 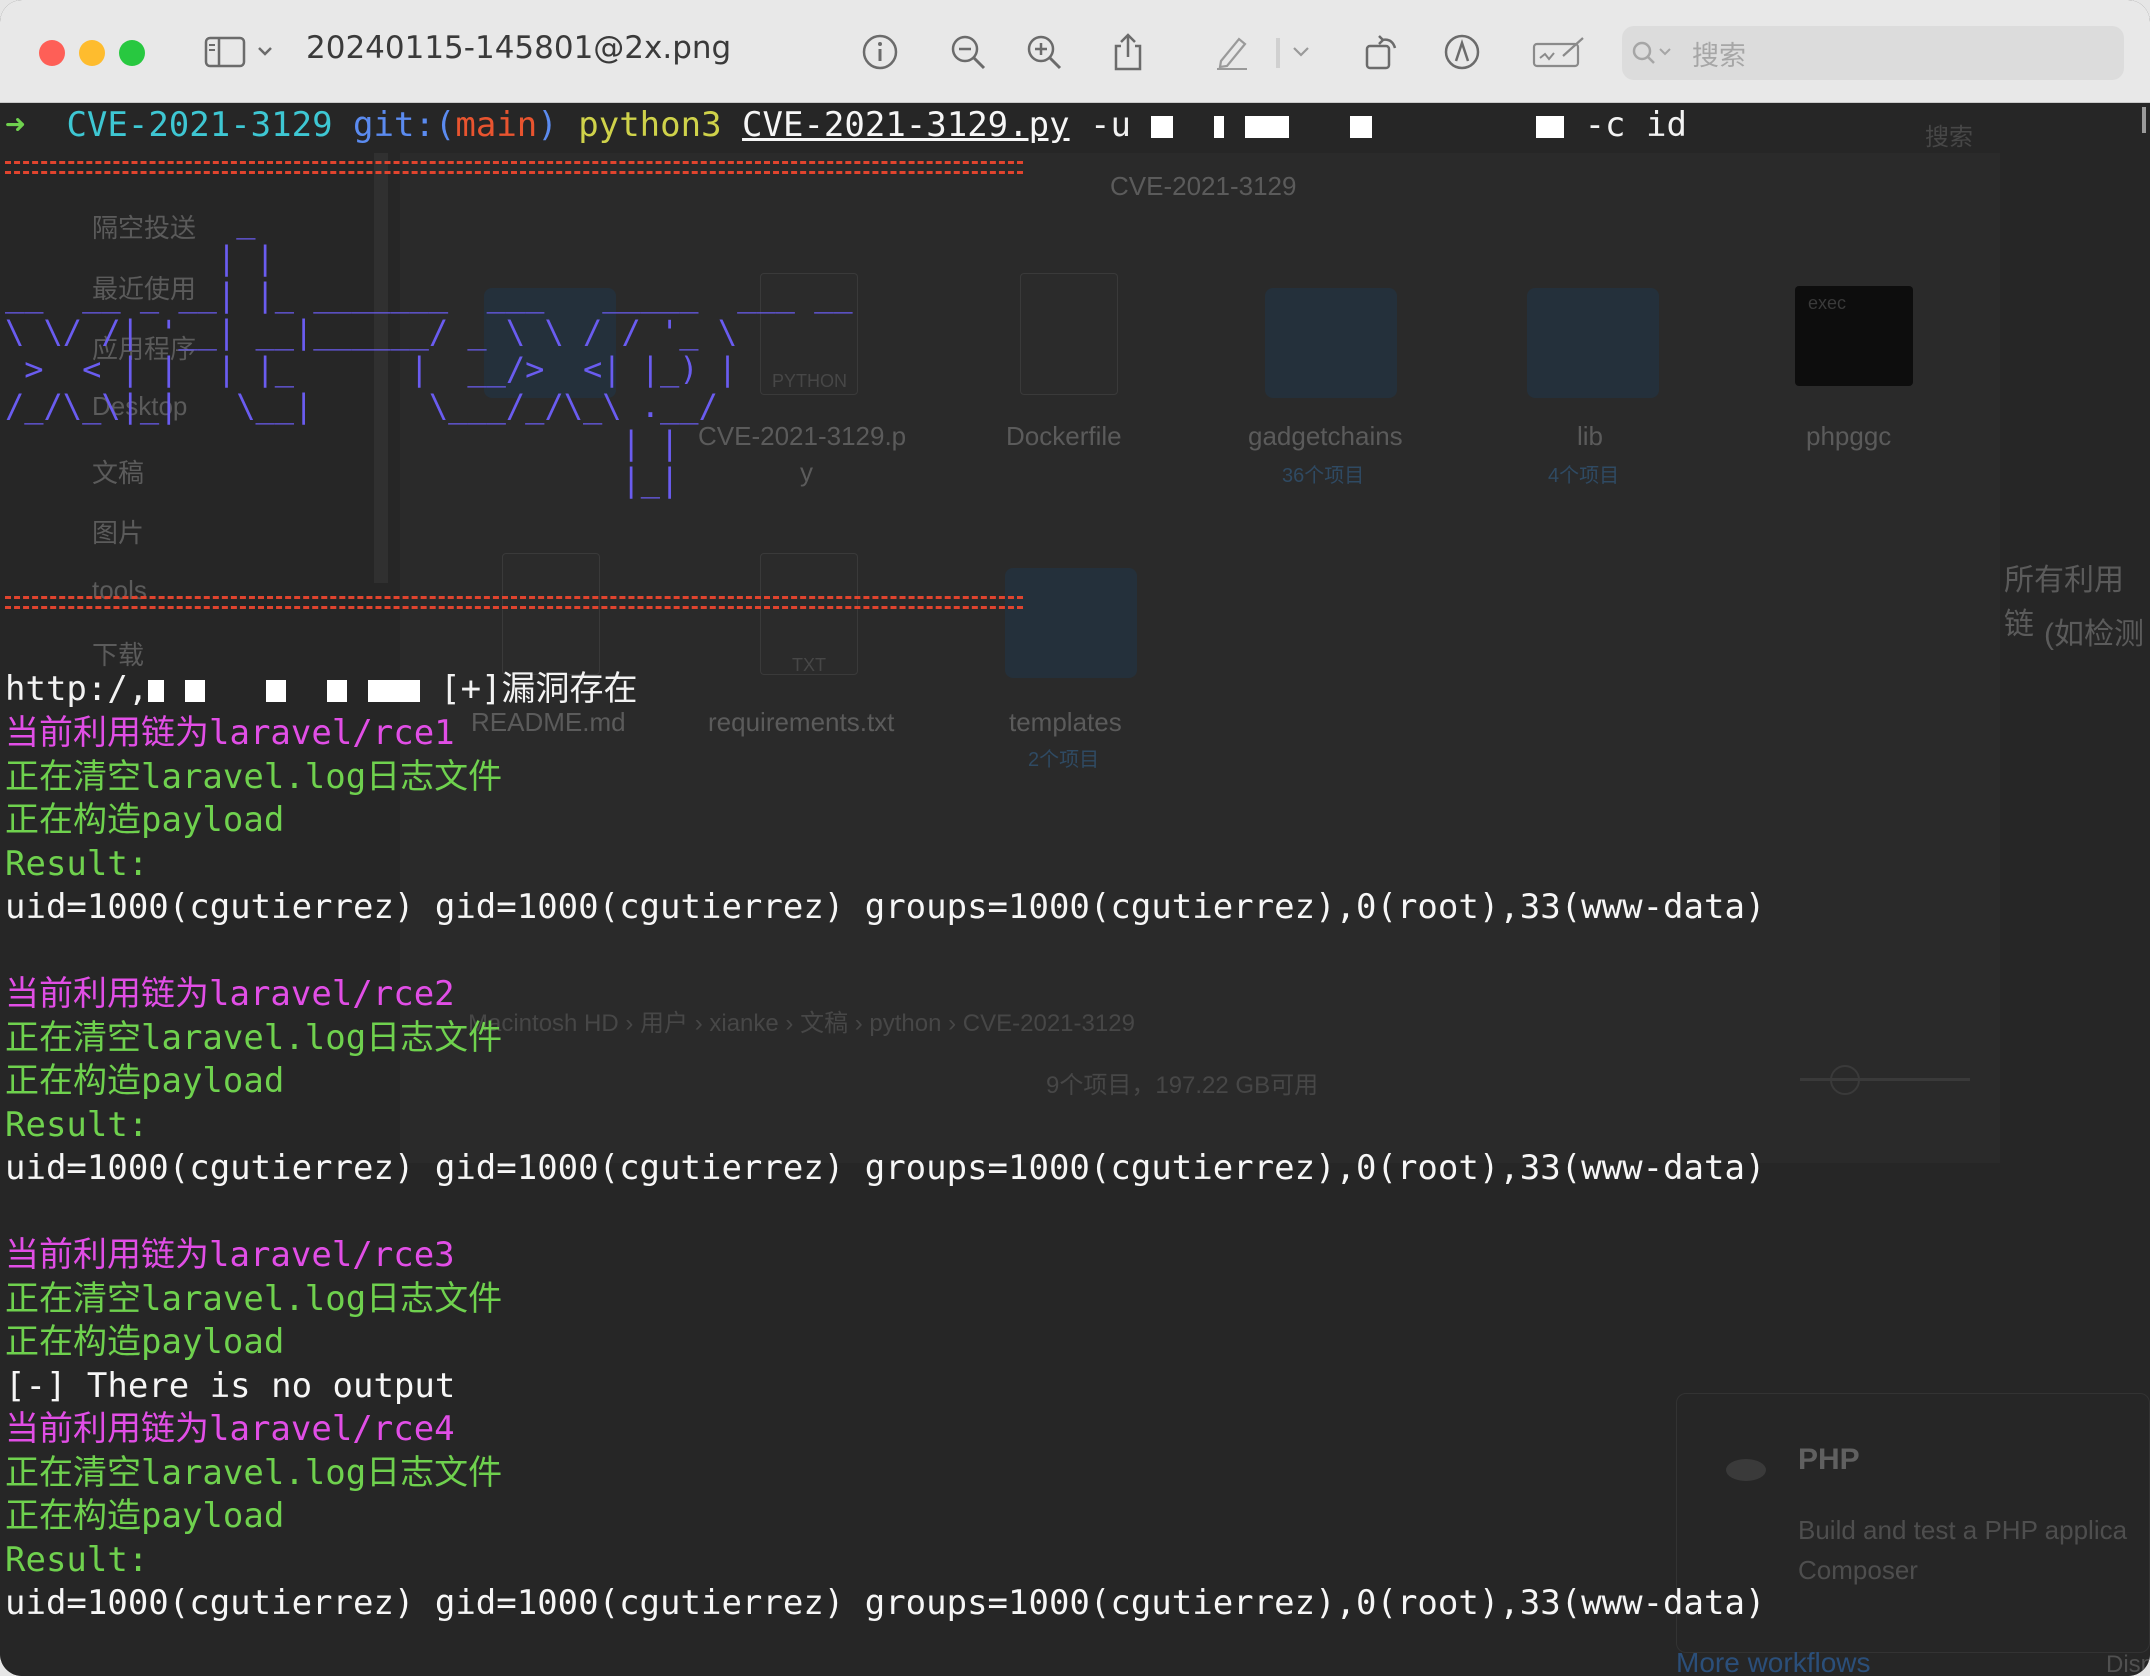 I want to click on background-file-badge: TXT, so click(x=809, y=665).